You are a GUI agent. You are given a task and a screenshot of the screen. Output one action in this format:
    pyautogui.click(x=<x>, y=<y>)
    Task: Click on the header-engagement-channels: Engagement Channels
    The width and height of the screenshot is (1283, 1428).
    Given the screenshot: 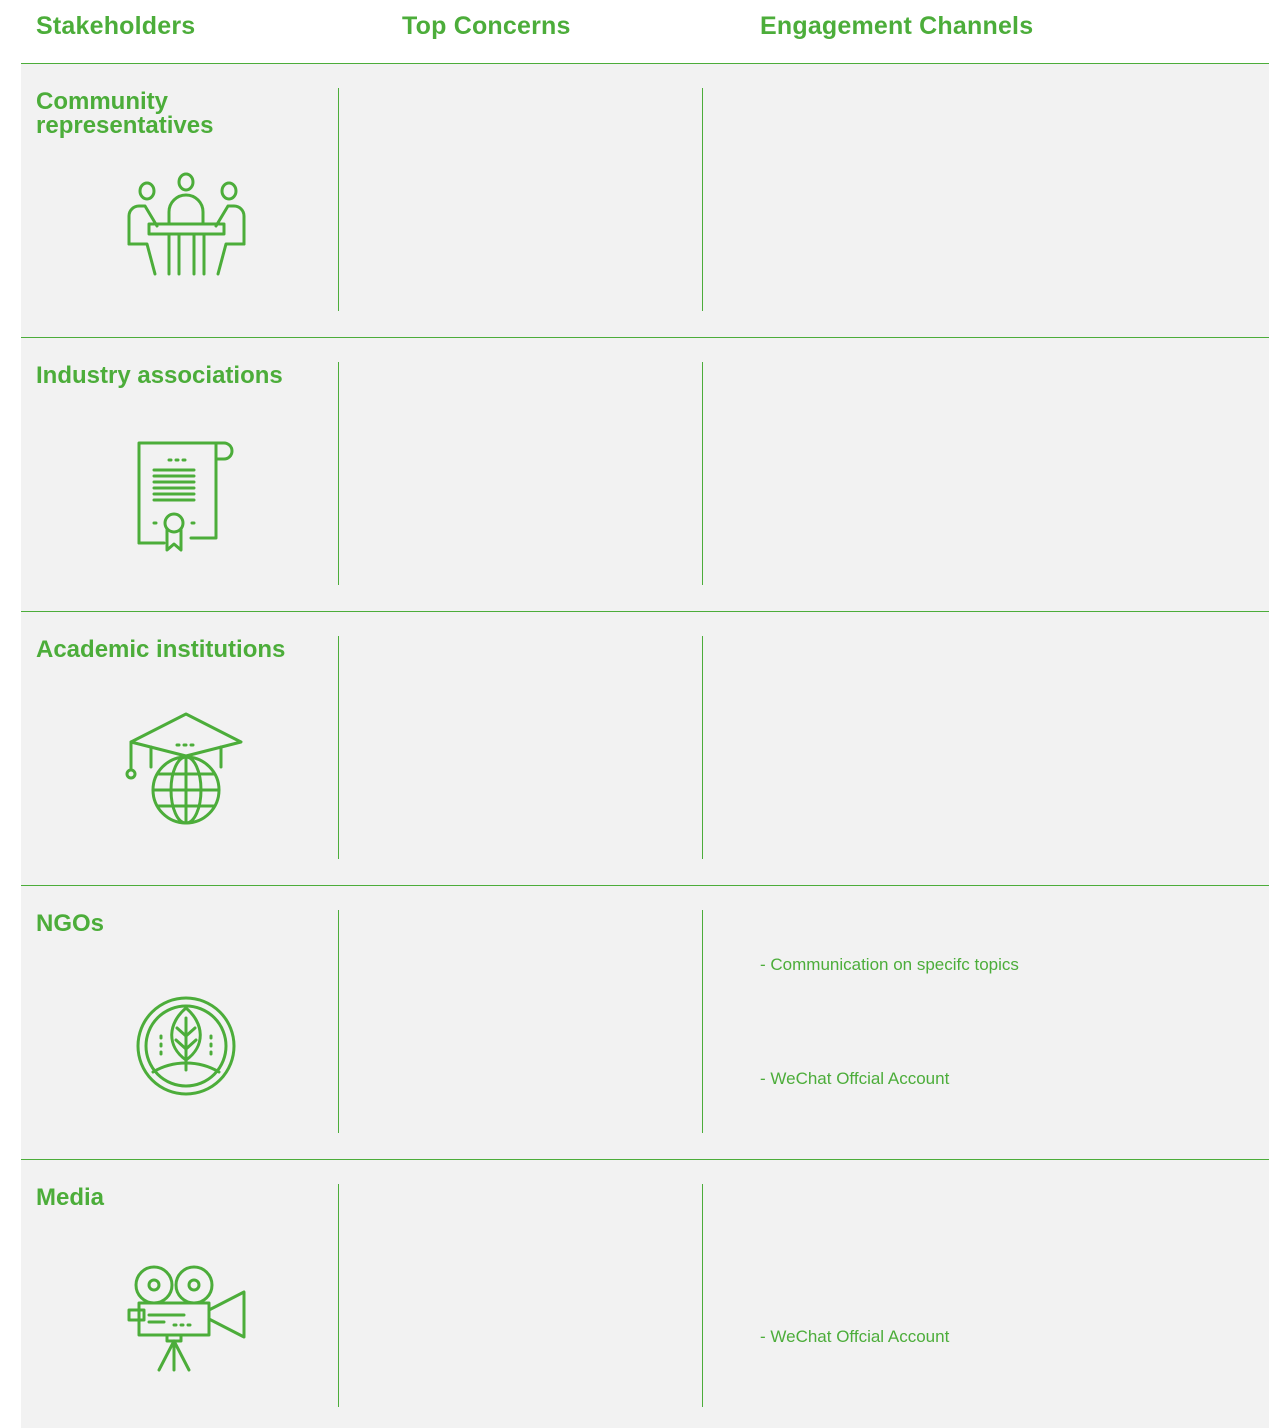 What is the action you would take?
    pyautogui.click(x=897, y=26)
    